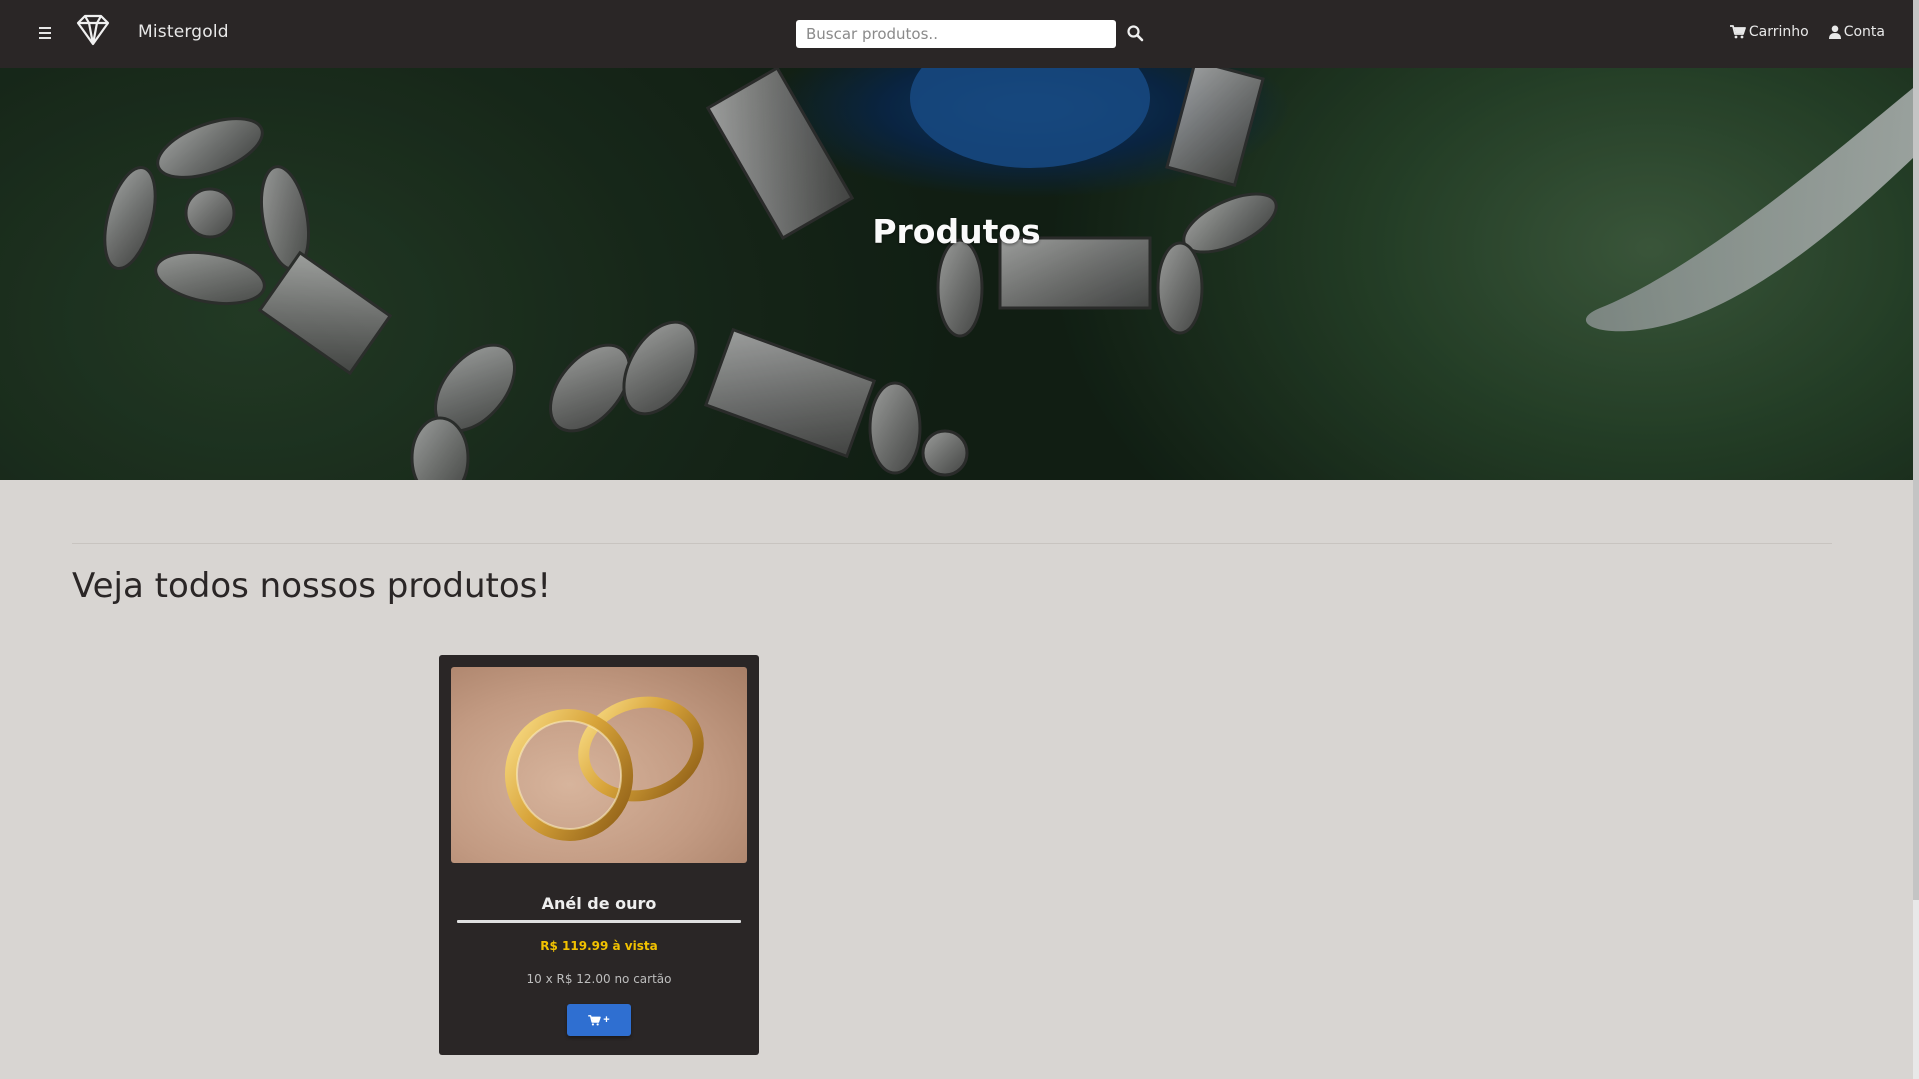  What do you see at coordinates (1834, 32) in the screenshot?
I see `user-icon` at bounding box center [1834, 32].